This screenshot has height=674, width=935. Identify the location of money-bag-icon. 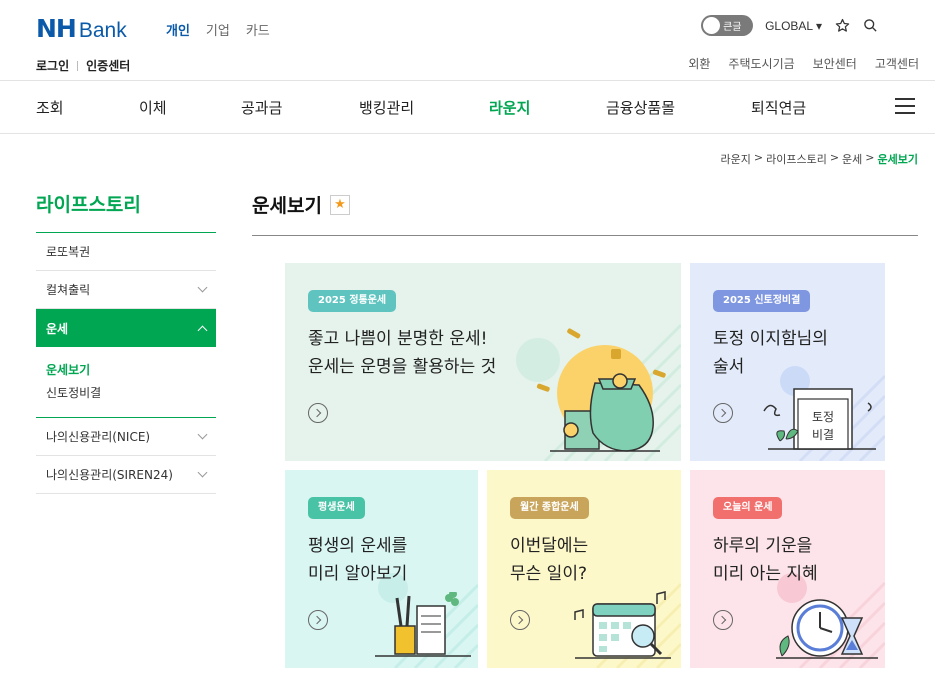
(601, 390).